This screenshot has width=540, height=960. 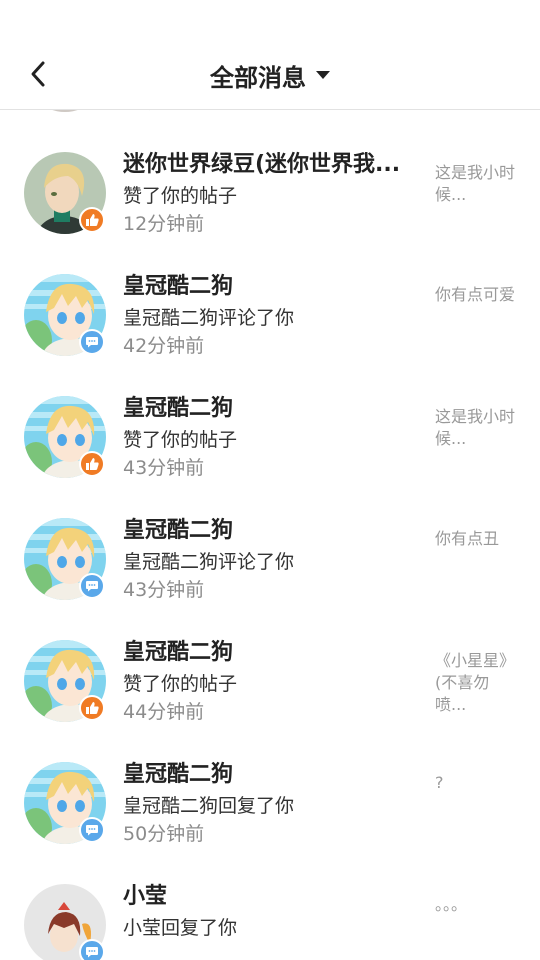 I want to click on message-item: 小莹小莹回复了你 。。。, so click(x=270, y=912).